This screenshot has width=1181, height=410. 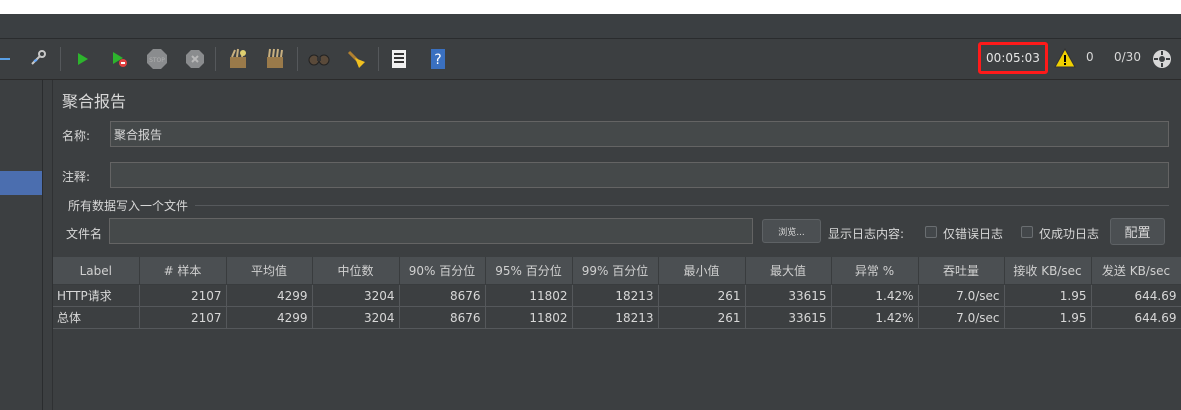 I want to click on column-header: # 样本, so click(x=183, y=271).